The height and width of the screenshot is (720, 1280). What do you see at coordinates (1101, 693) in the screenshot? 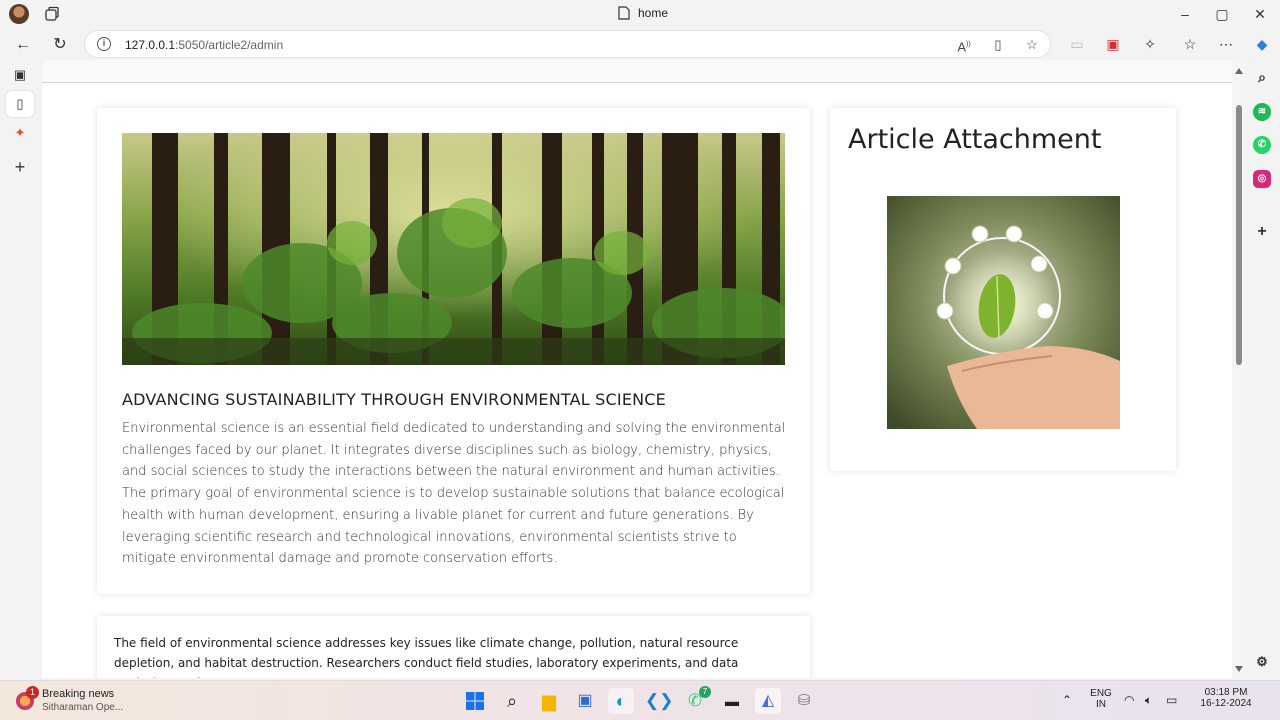
I see `language-code: ENG` at bounding box center [1101, 693].